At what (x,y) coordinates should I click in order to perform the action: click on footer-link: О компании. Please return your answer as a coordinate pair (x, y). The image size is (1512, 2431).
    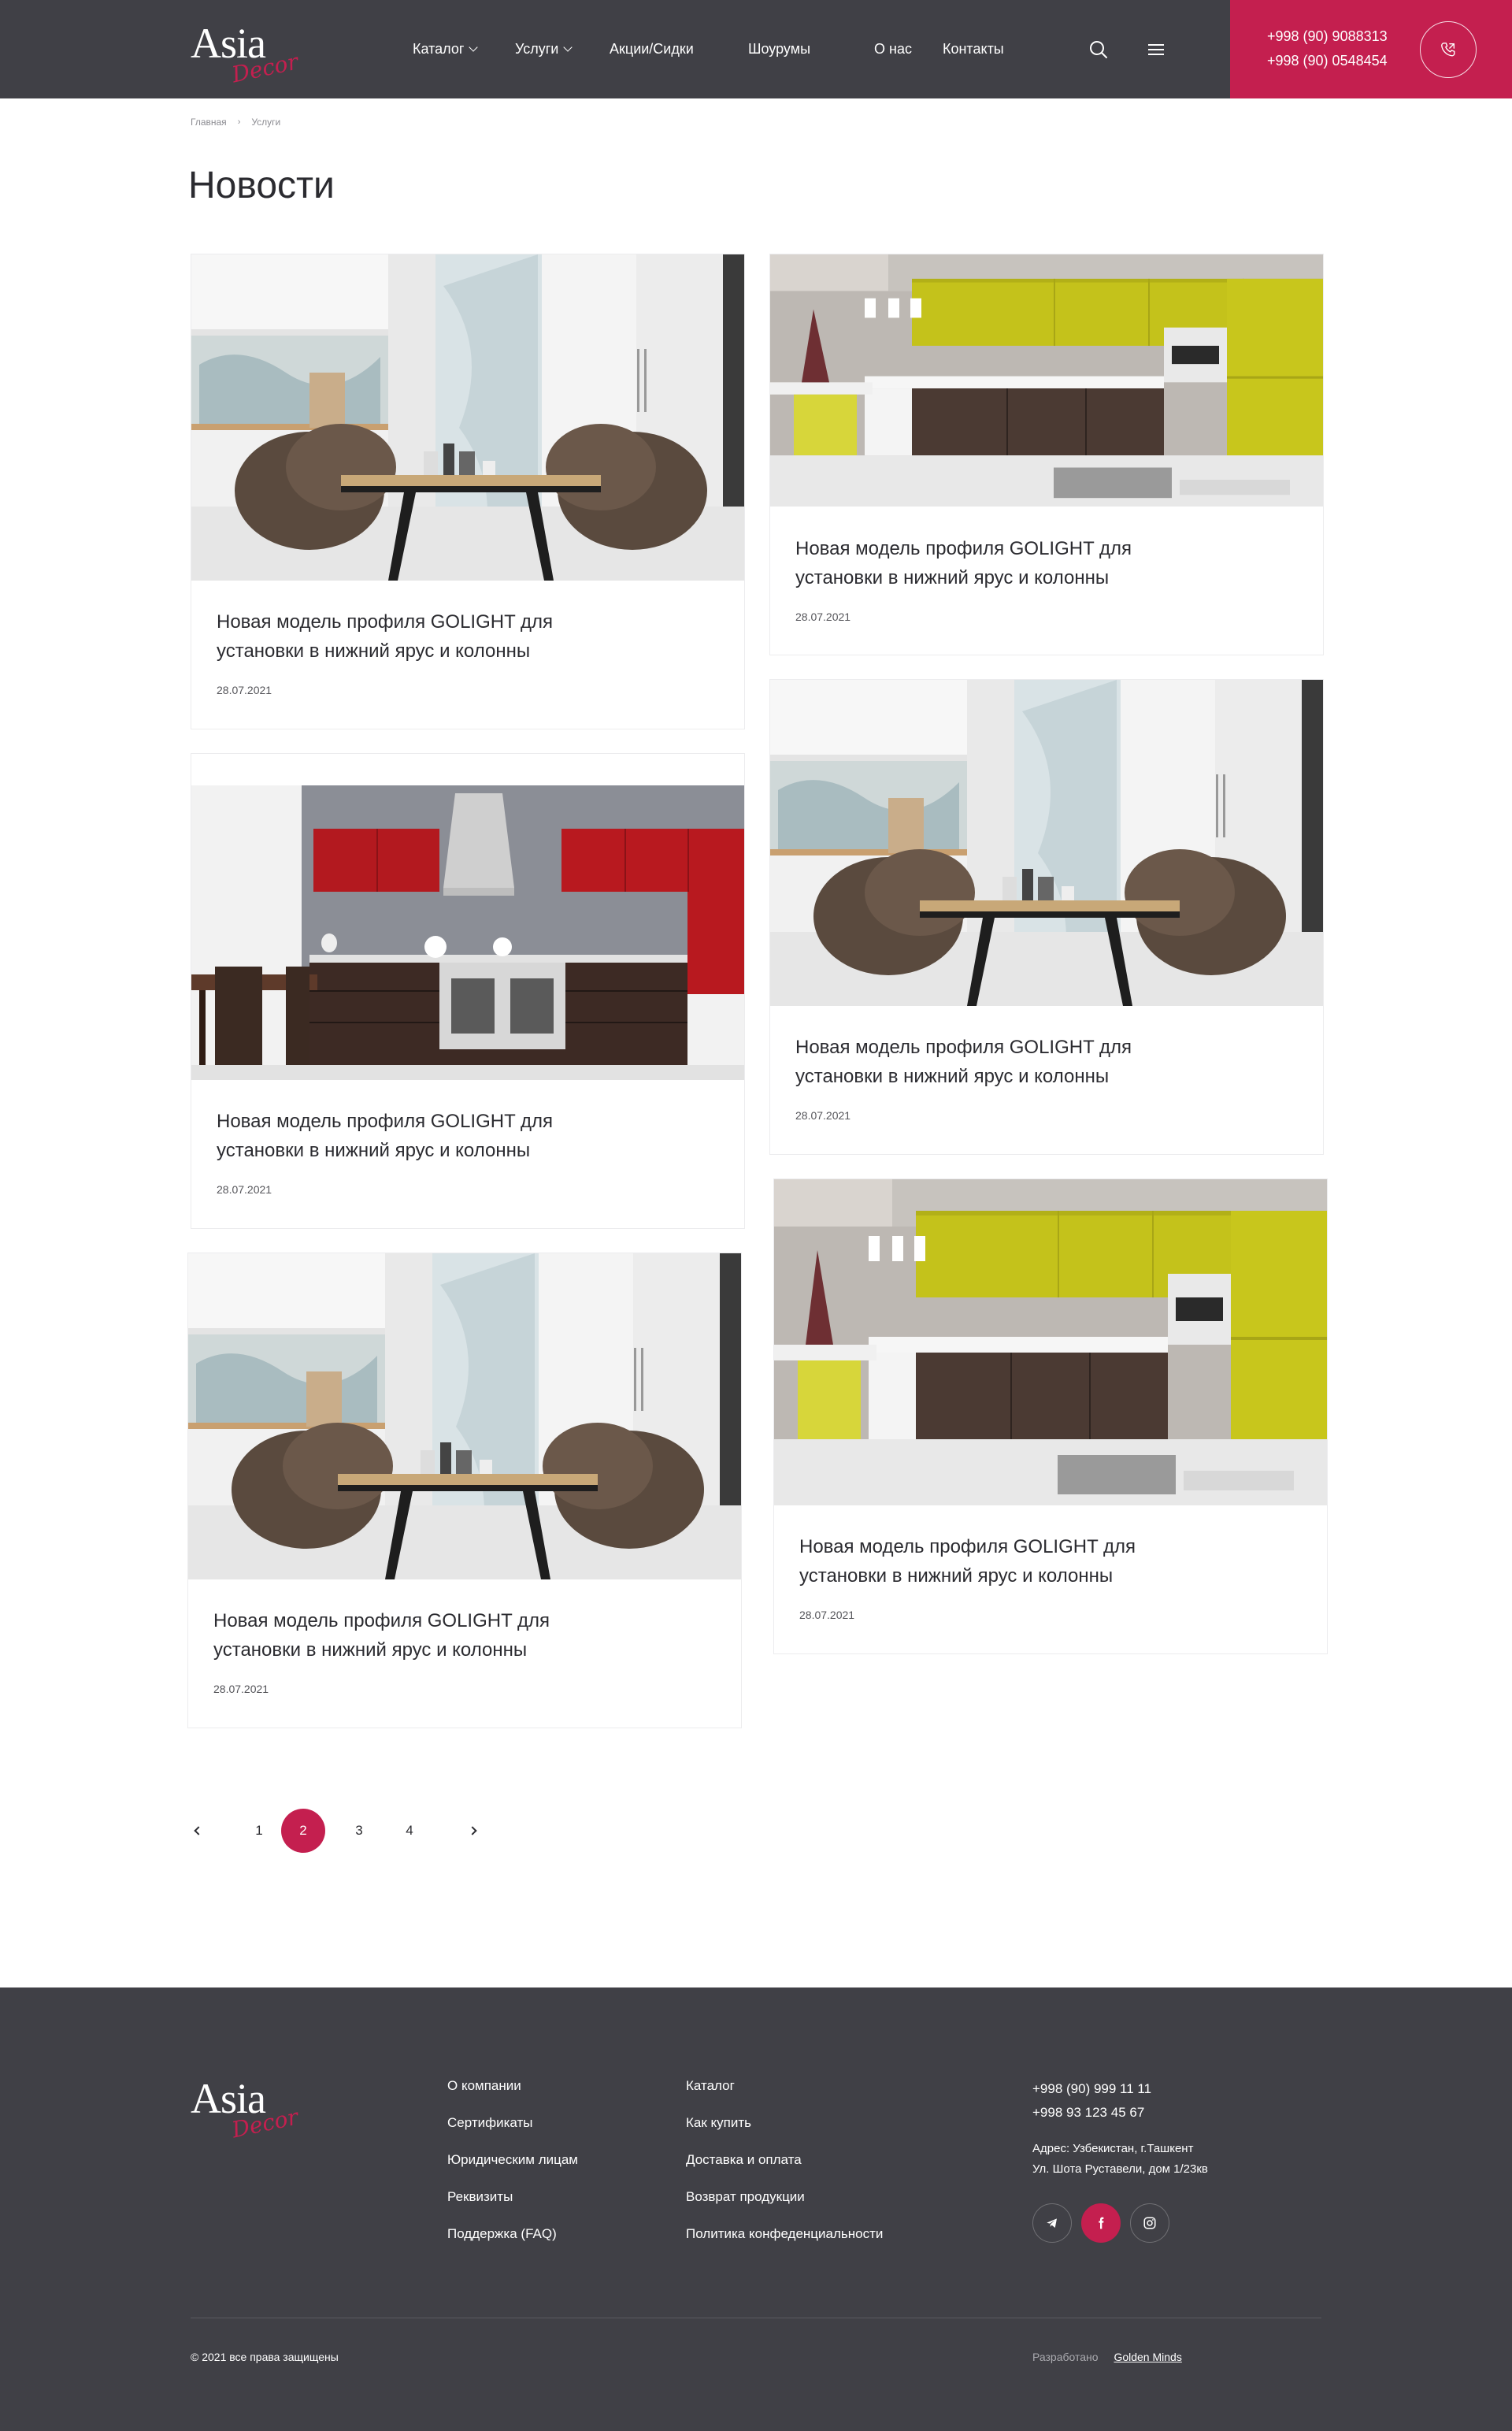
    Looking at the image, I should click on (512, 2086).